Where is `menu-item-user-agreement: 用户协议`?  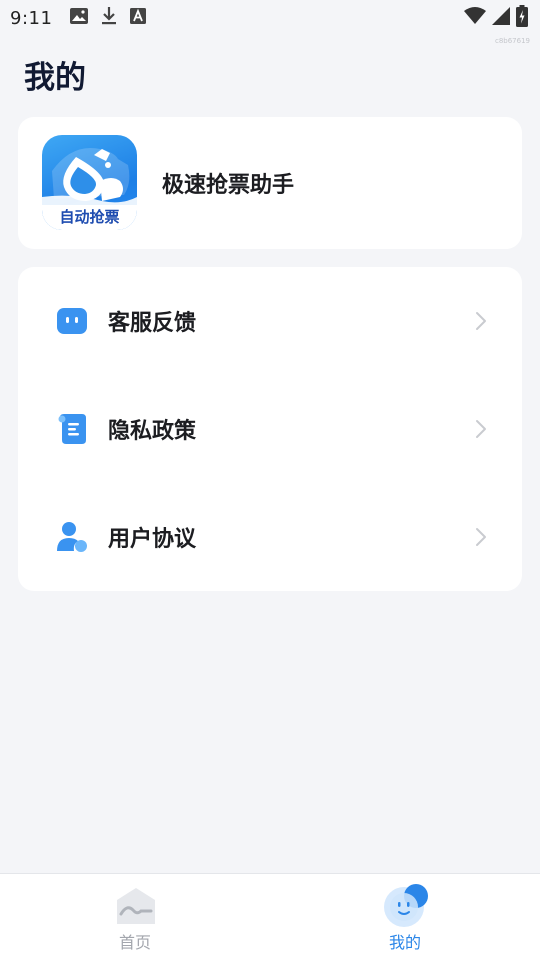 menu-item-user-agreement: 用户协议 is located at coordinates (270, 537).